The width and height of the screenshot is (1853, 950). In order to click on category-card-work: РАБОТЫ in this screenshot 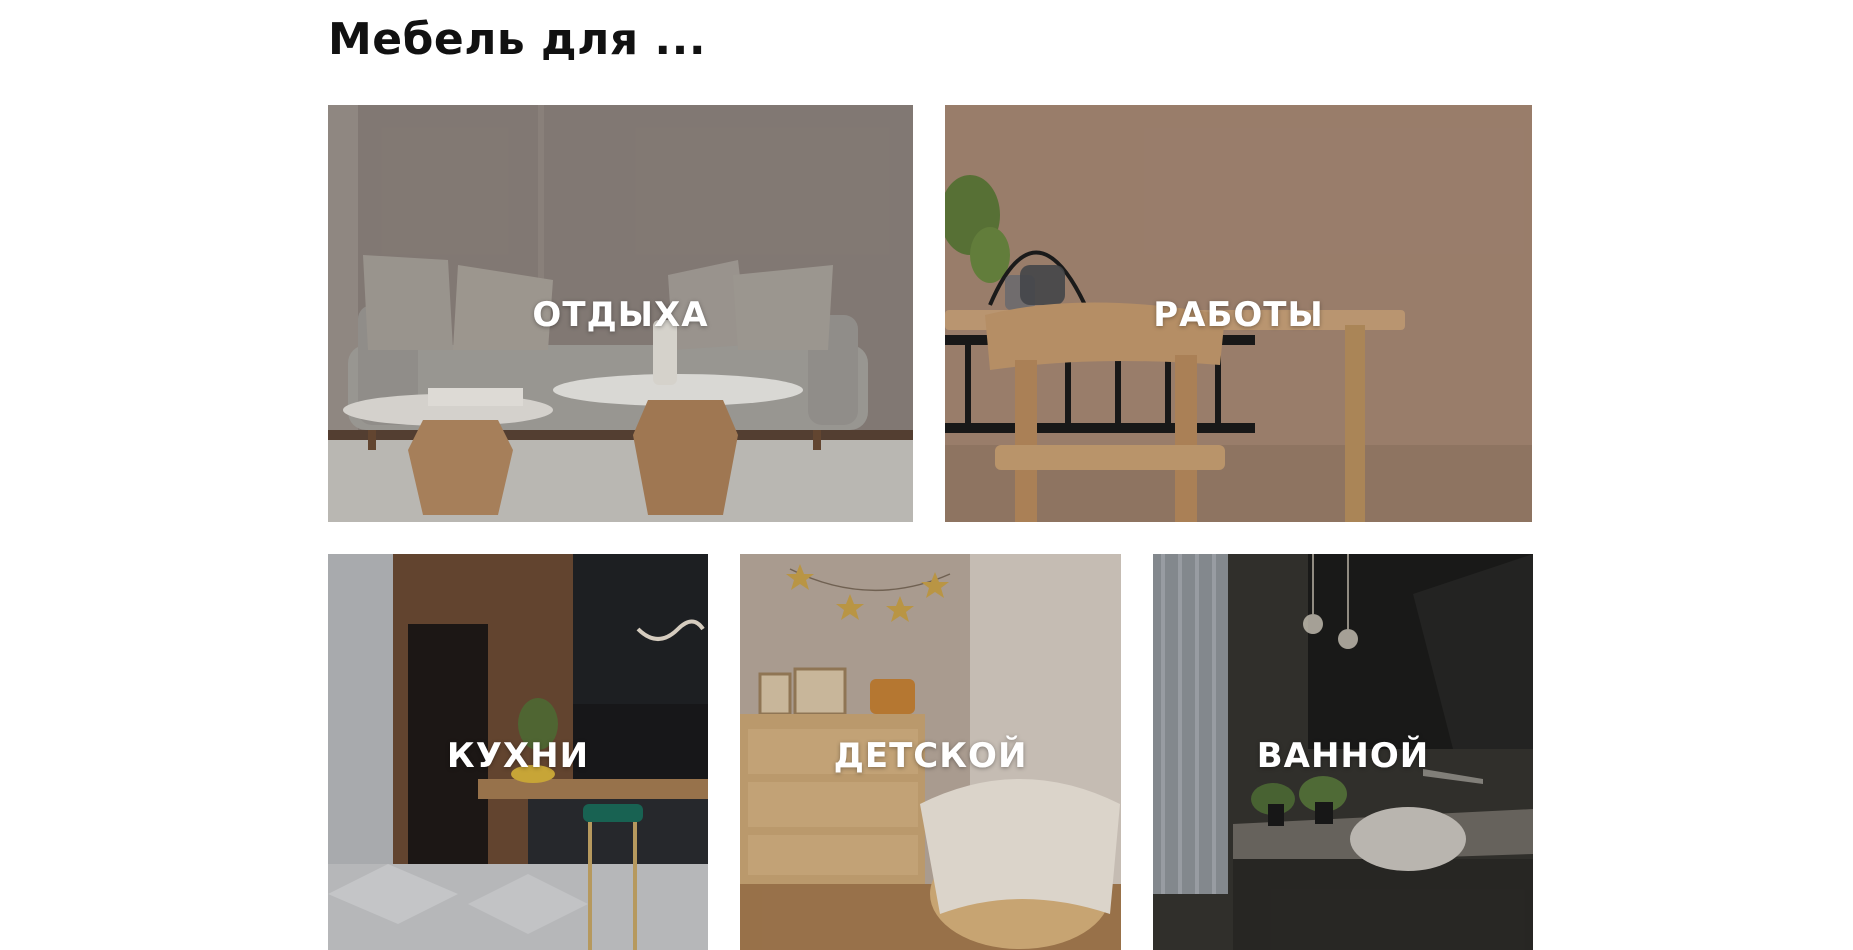, I will do `click(1238, 313)`.